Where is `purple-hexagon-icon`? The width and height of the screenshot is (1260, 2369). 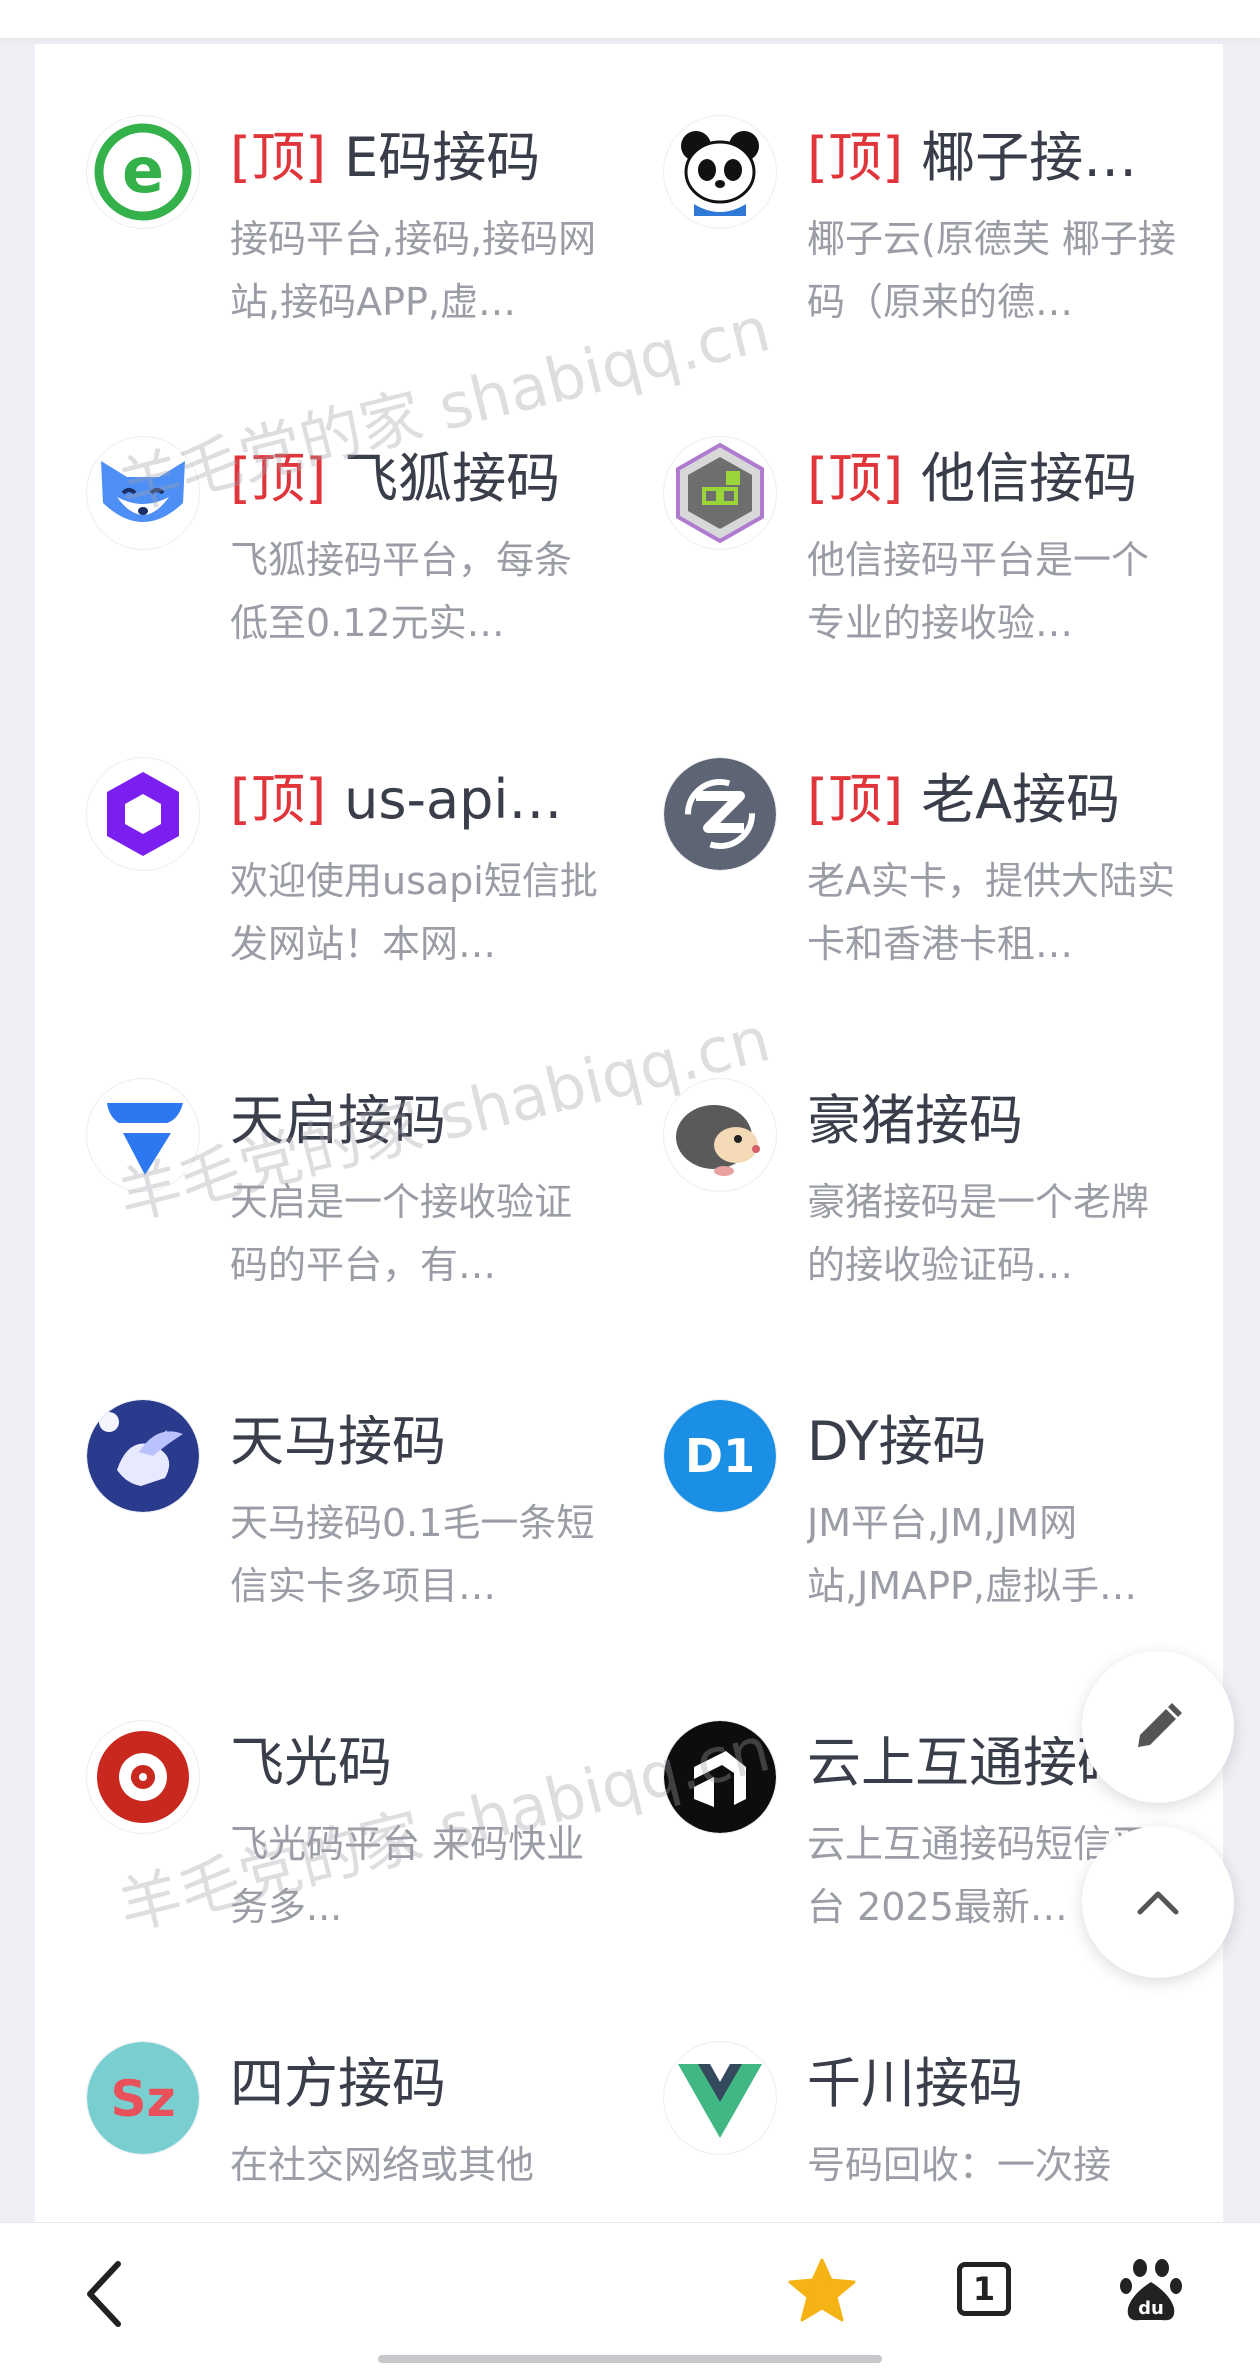
purple-hexagon-icon is located at coordinates (143, 814).